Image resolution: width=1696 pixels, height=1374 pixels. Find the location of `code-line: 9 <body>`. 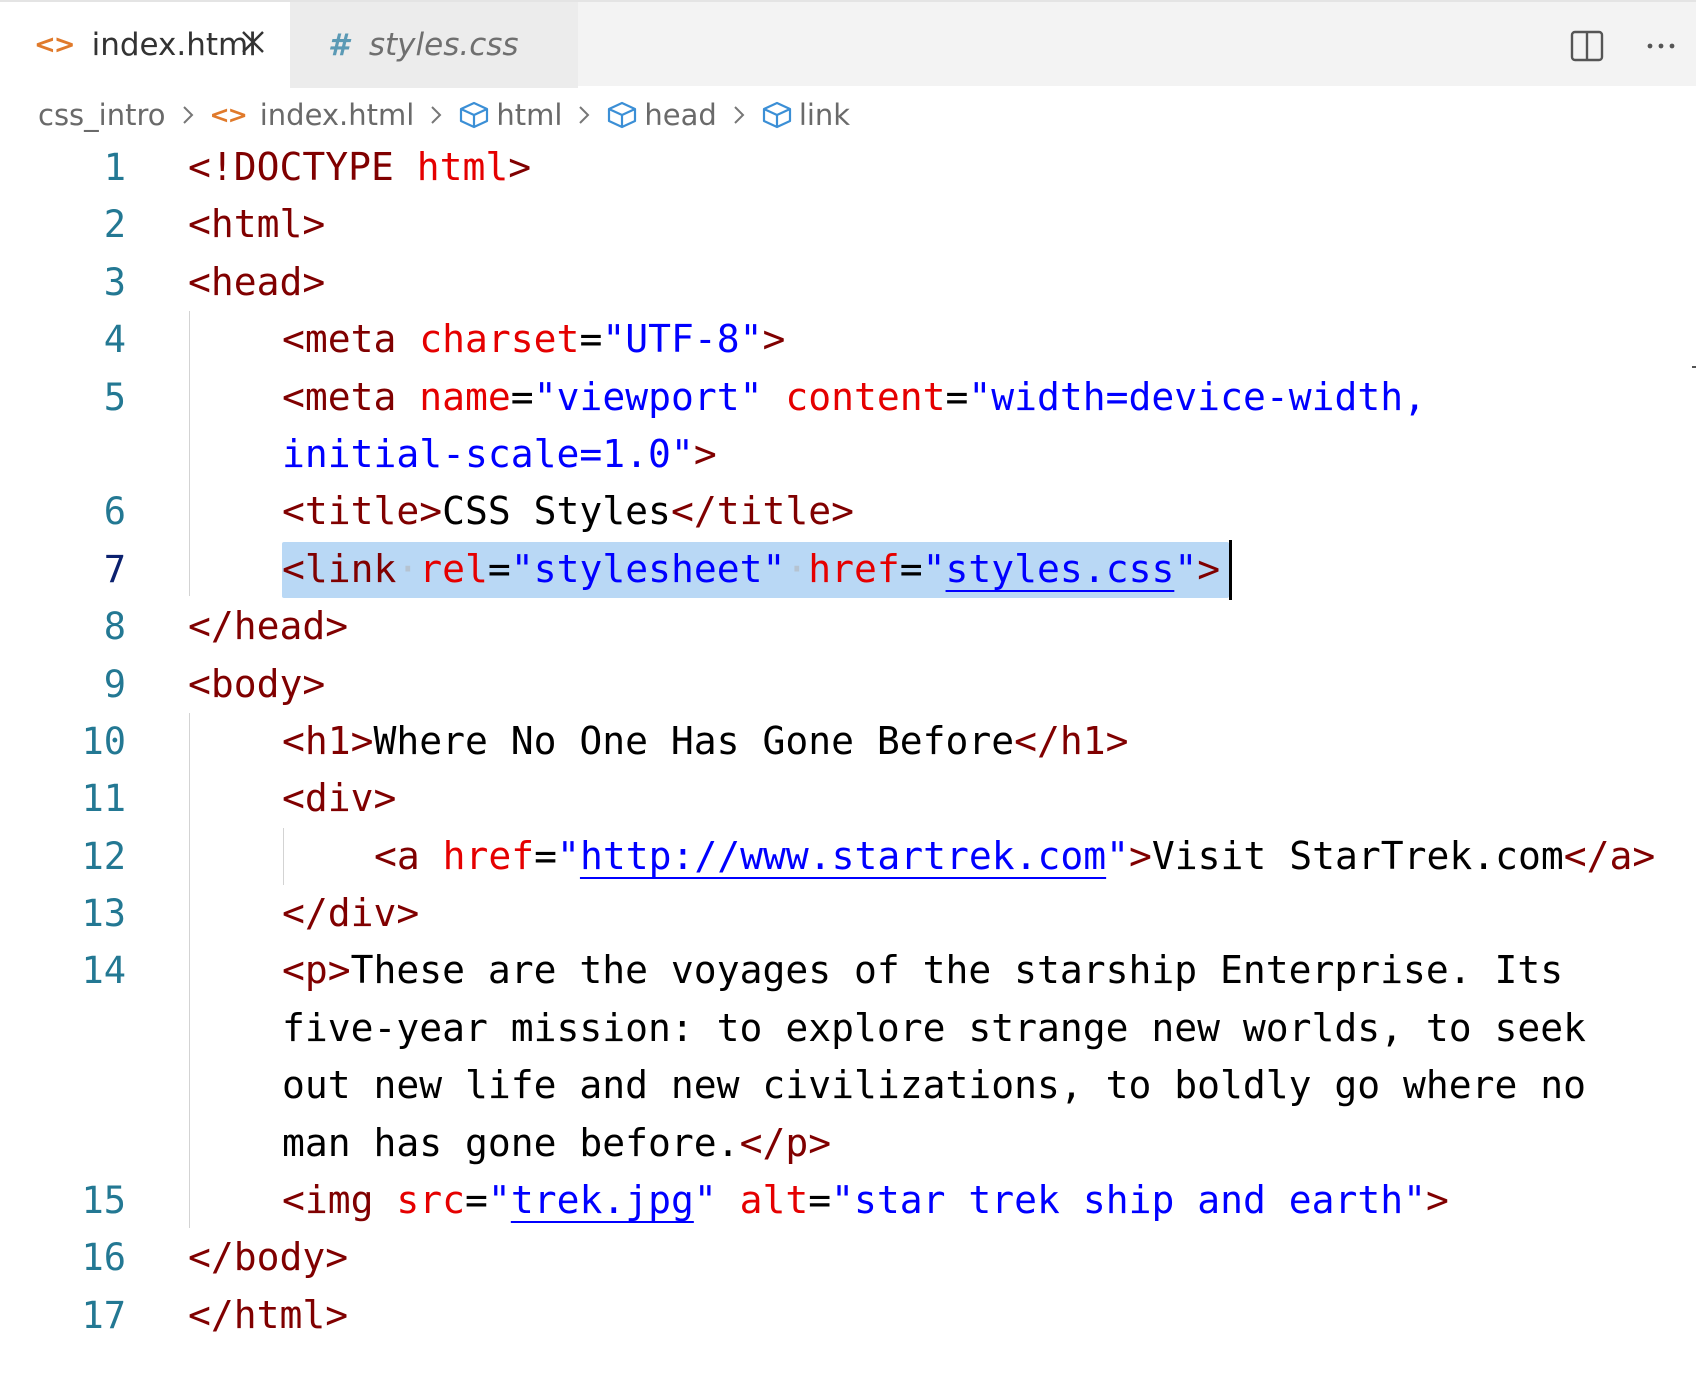

code-line: 9 <body> is located at coordinates (848, 684).